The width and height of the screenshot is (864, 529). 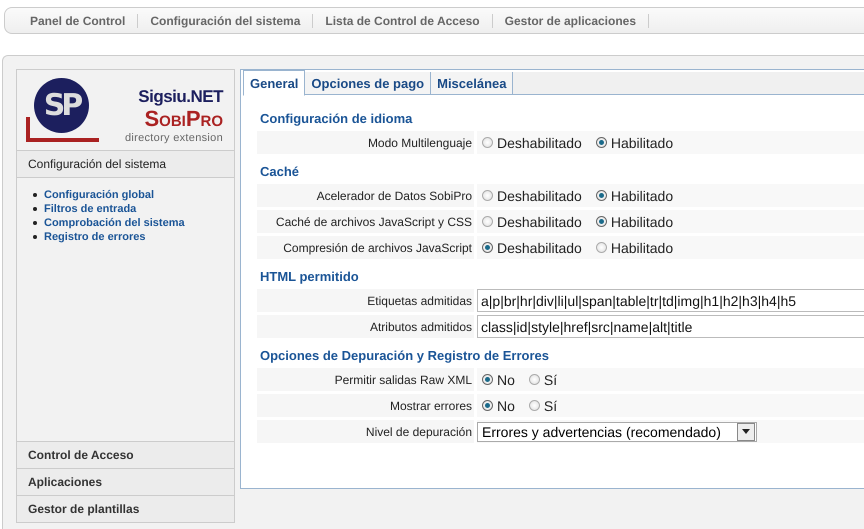 I want to click on input-field: a|p|br|hr|div|li|ul|span|table|tr|td|img|h1|h2|h3|h4|h5, so click(x=670, y=300).